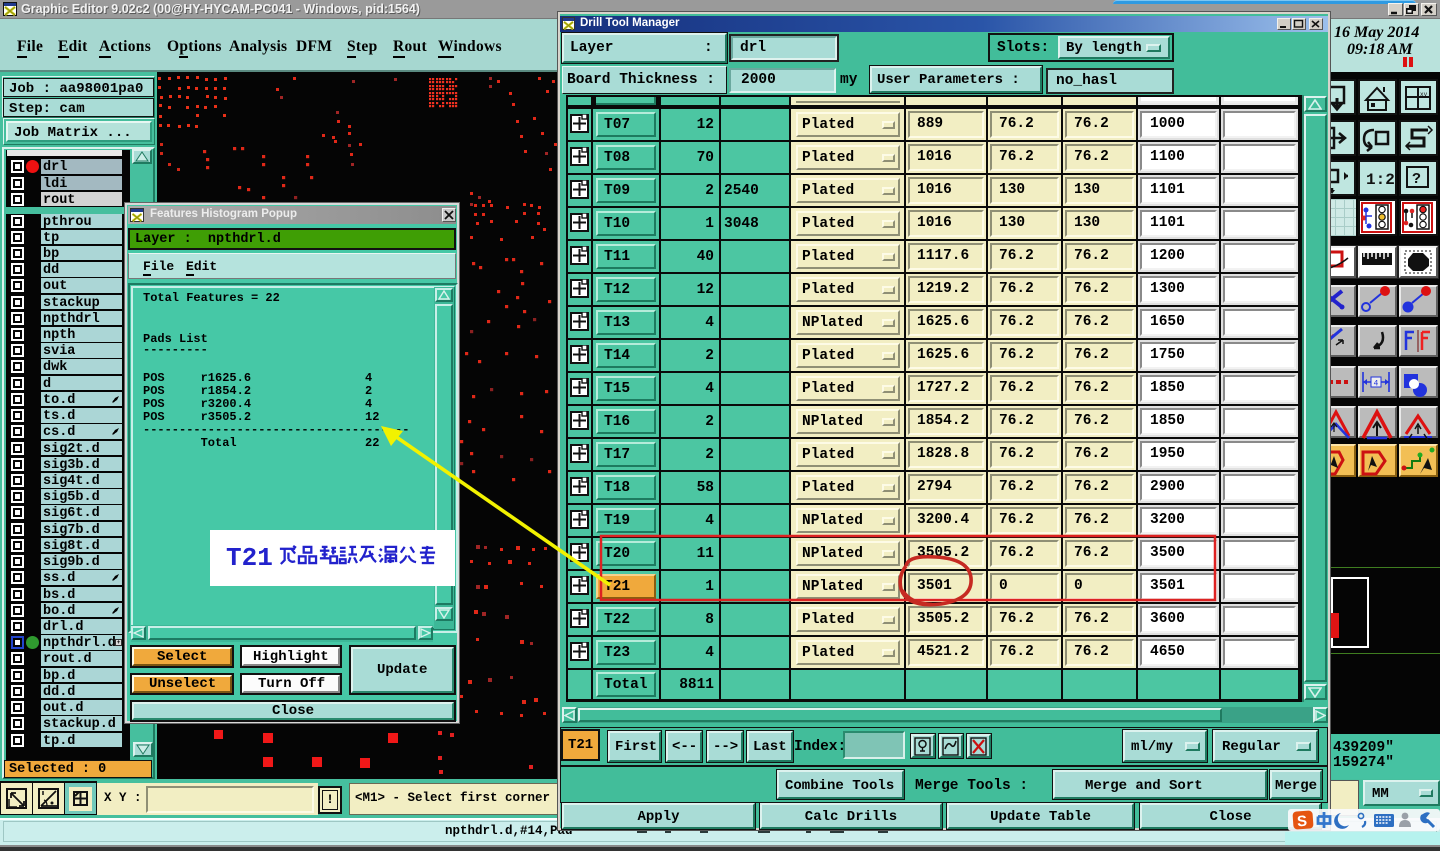  Describe the element at coordinates (249, 558) in the screenshot. I see `svg-text: T21` at that location.